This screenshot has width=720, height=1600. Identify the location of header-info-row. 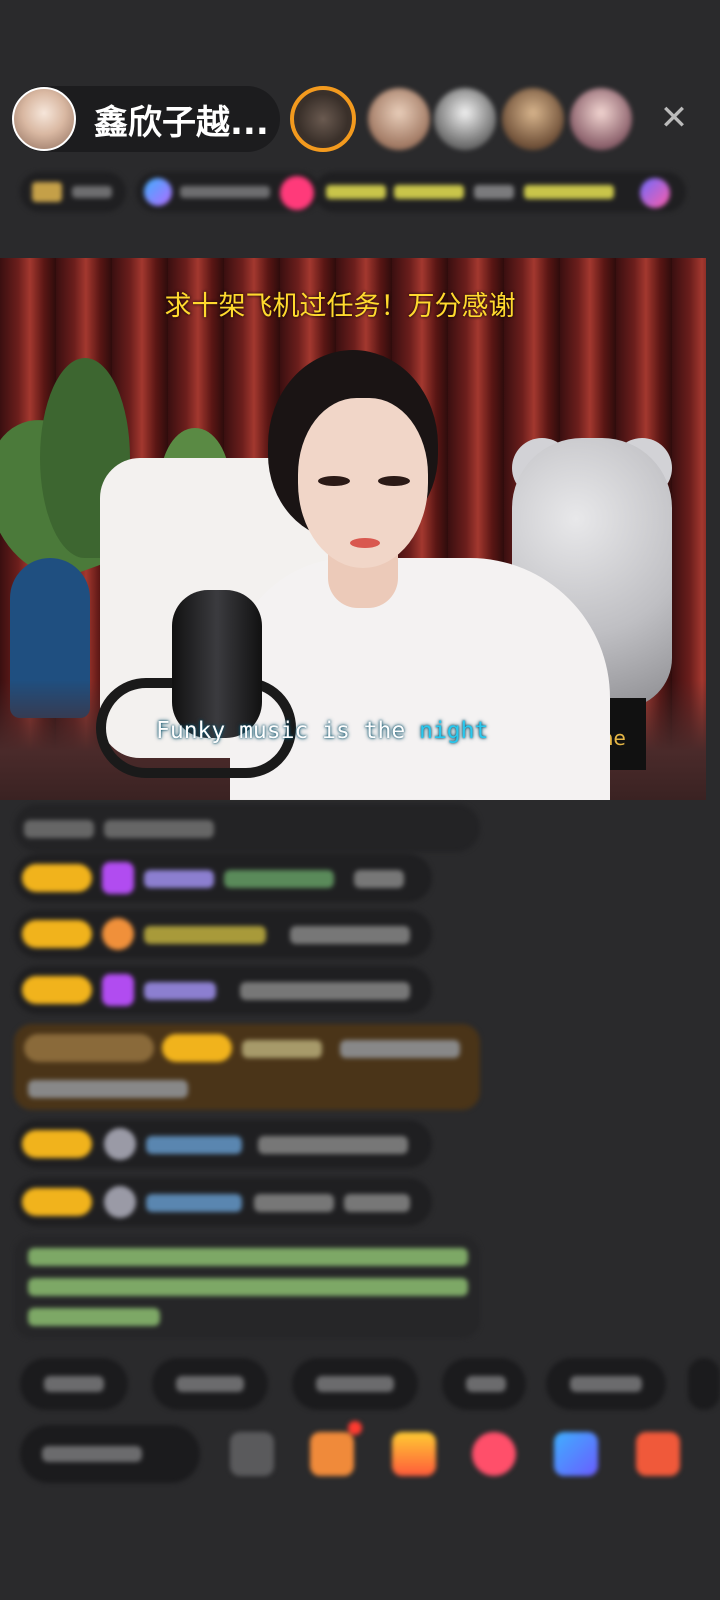
(353, 194).